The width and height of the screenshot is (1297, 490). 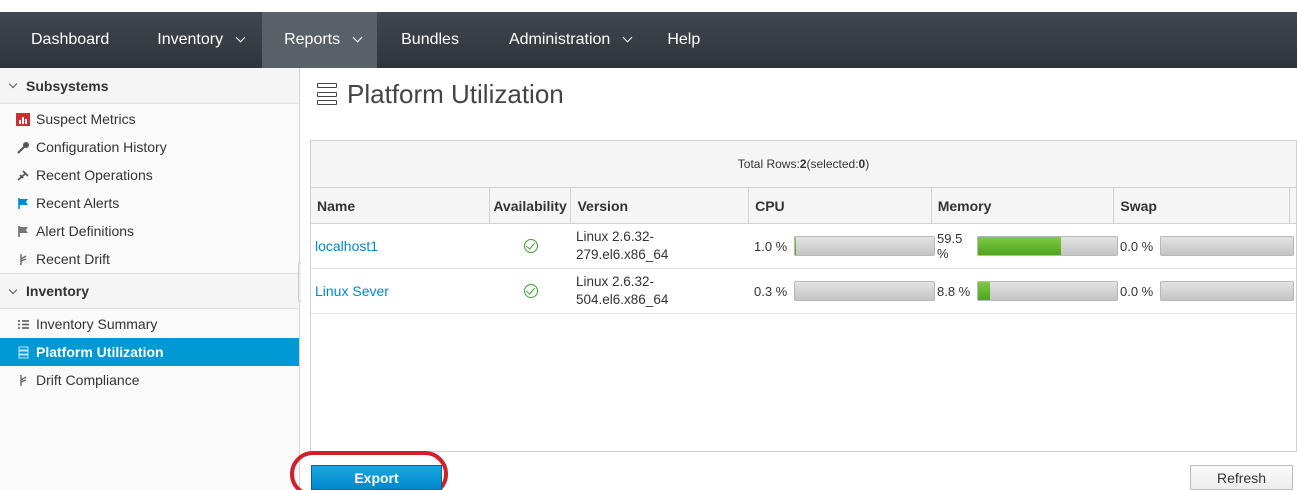 I want to click on operations-icon, so click(x=23, y=175).